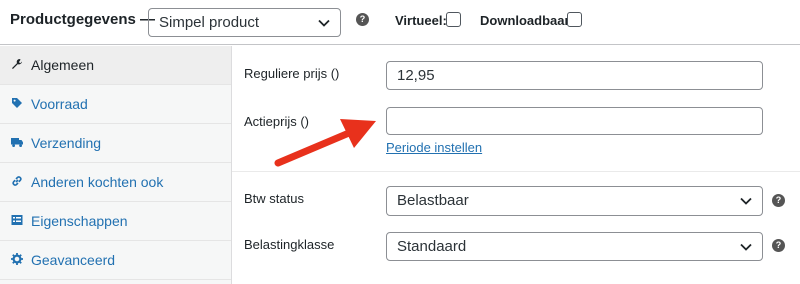 Image resolution: width=800 pixels, height=284 pixels. What do you see at coordinates (416, 75) in the screenshot?
I see `regular-price-value: 12,95` at bounding box center [416, 75].